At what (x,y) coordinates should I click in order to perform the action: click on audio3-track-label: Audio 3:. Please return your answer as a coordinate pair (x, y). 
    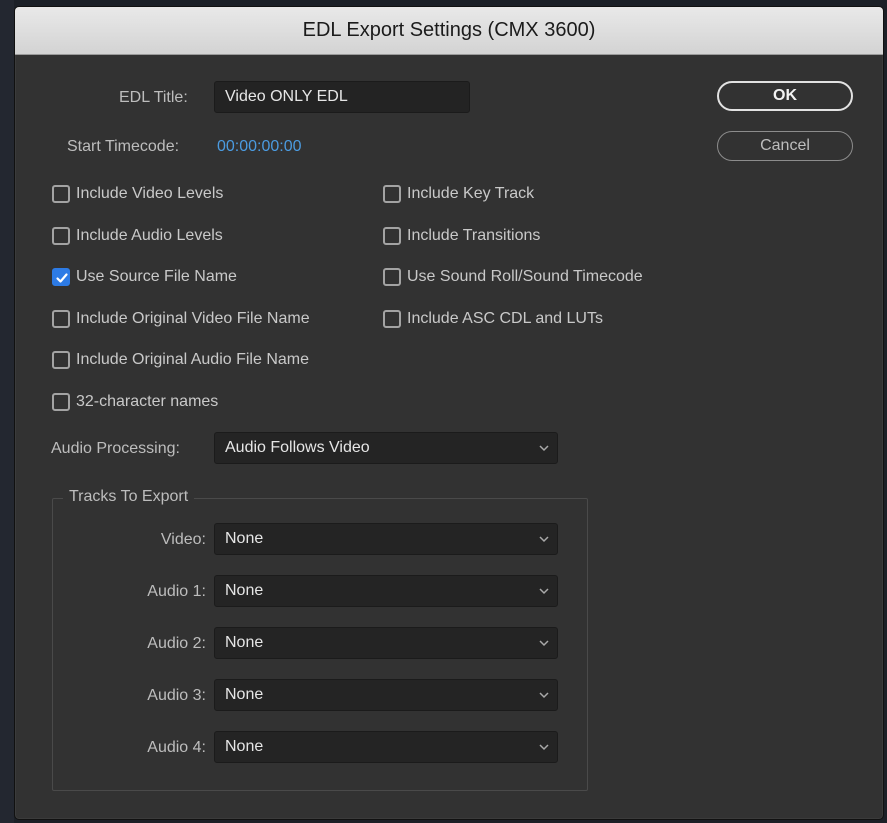
    Looking at the image, I should click on (176, 695).